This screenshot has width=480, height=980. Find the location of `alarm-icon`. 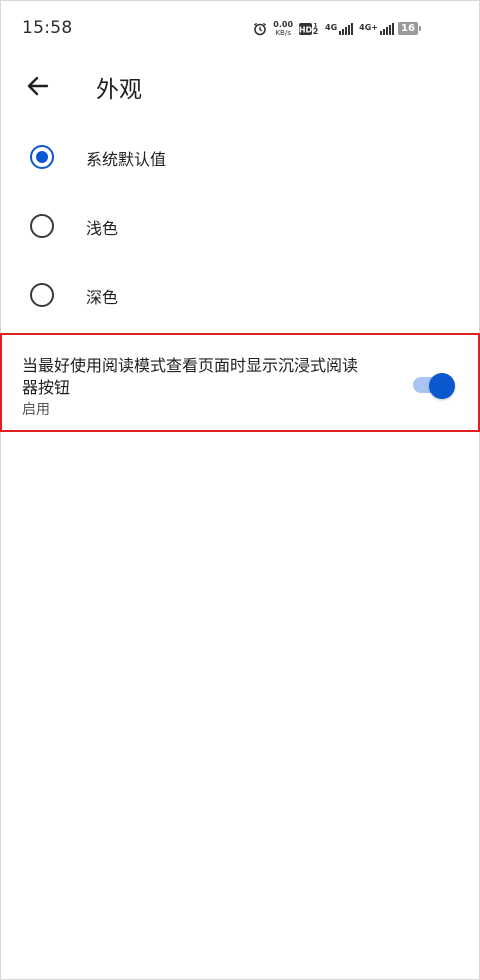

alarm-icon is located at coordinates (260, 29).